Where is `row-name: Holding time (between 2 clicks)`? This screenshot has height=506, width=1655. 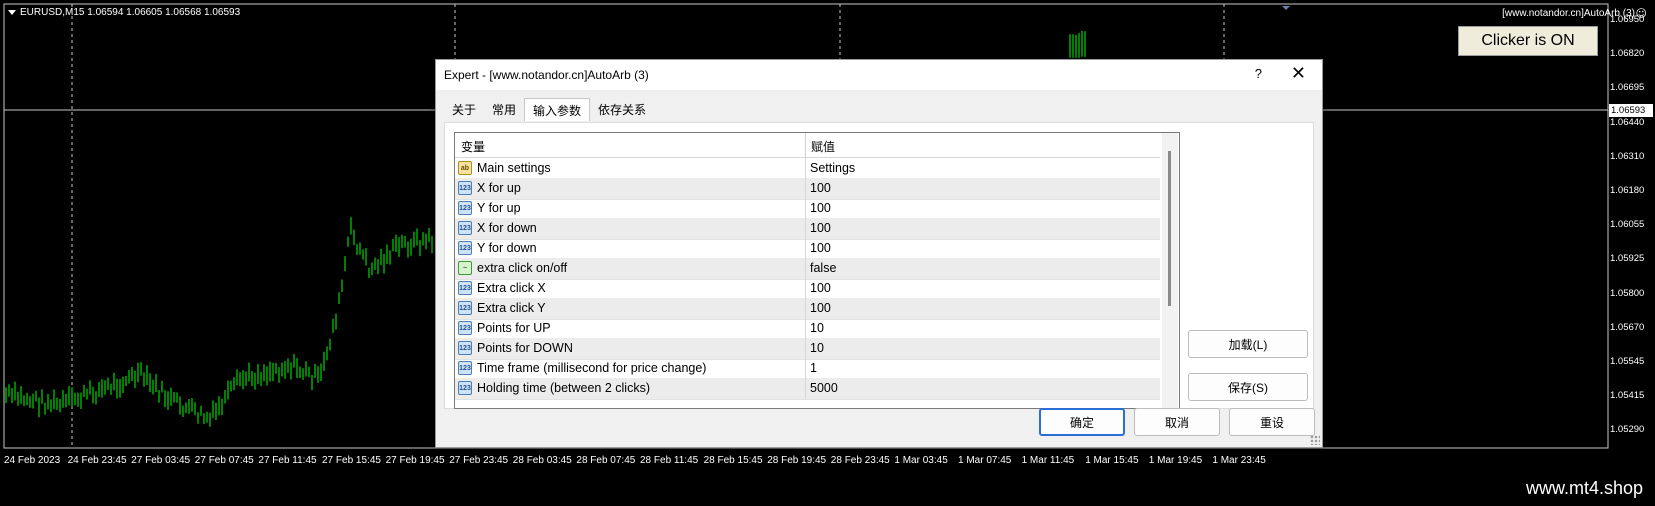 row-name: Holding time (between 2 clicks) is located at coordinates (563, 388).